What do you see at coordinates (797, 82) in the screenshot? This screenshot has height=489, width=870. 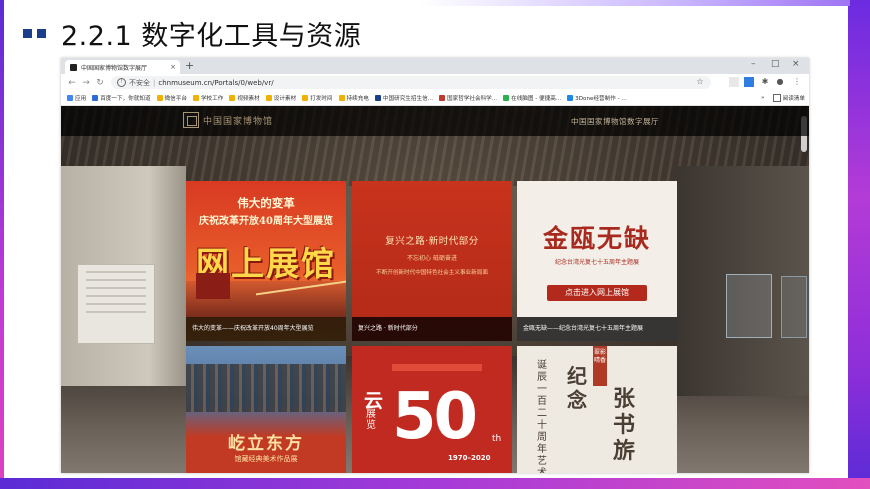 I see `menu-kebab-icon: ⋮` at bounding box center [797, 82].